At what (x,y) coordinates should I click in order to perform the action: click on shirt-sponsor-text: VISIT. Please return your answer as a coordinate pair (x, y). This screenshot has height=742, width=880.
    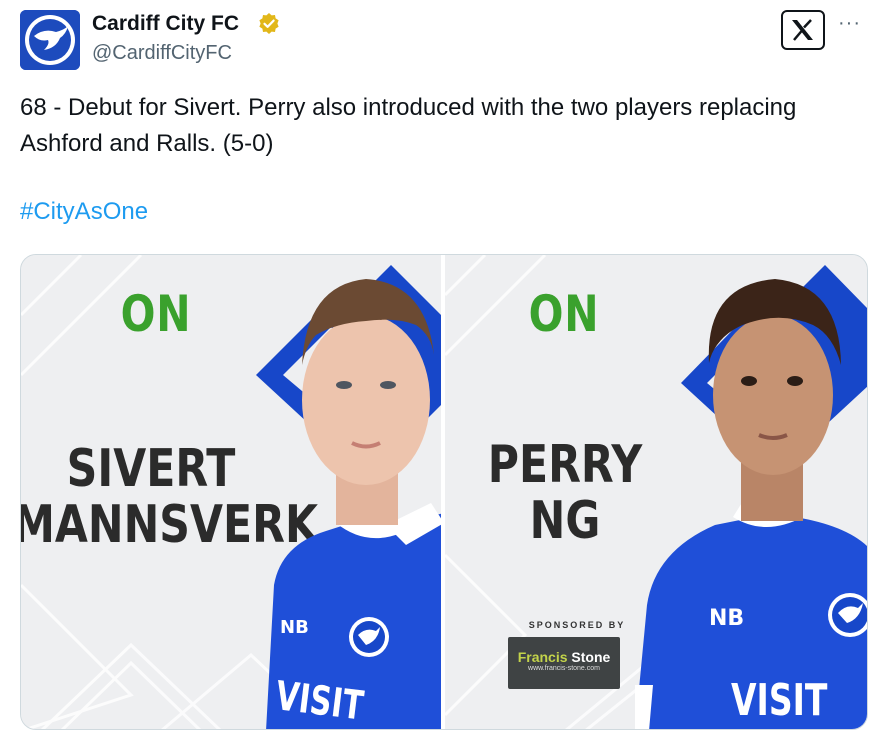
    Looking at the image, I should click on (779, 700).